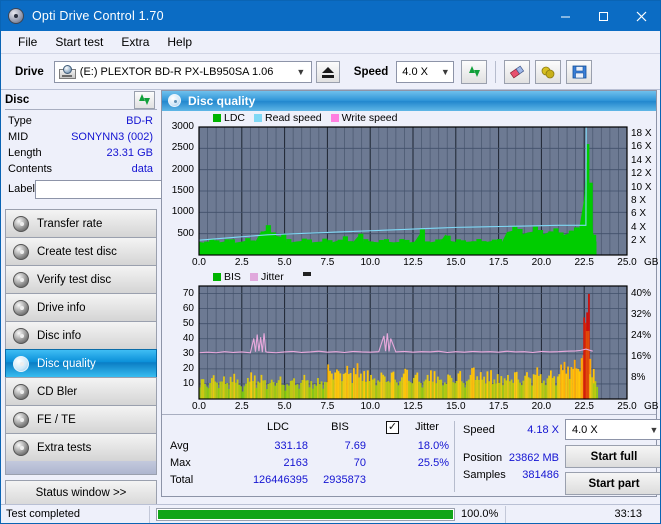  I want to click on resize-grip, so click(652, 515).